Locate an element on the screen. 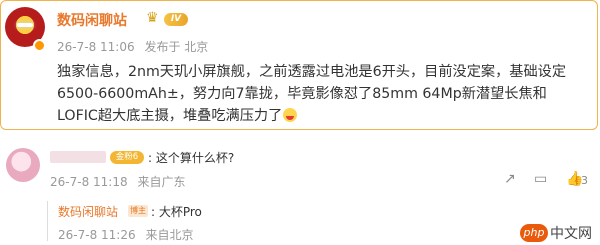  commenter-avatar is located at coordinates (23, 165).